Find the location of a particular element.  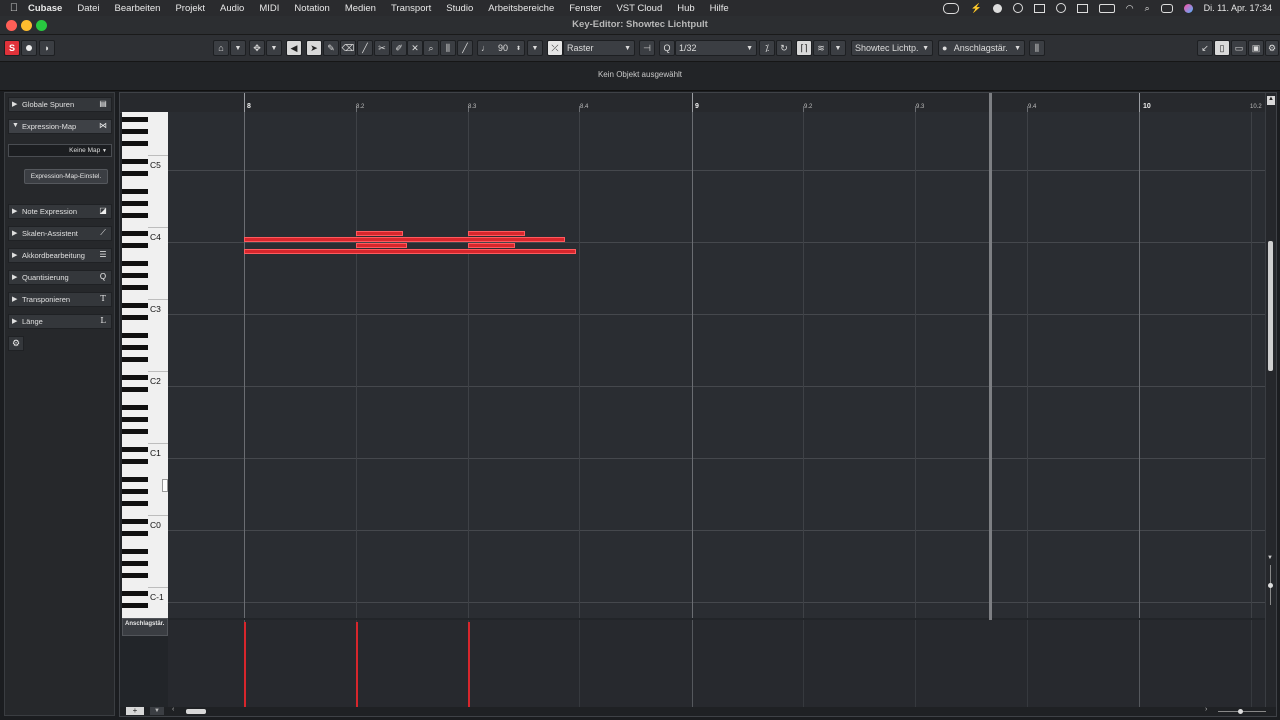

note-expression-icon: ◪ is located at coordinates (103, 211).